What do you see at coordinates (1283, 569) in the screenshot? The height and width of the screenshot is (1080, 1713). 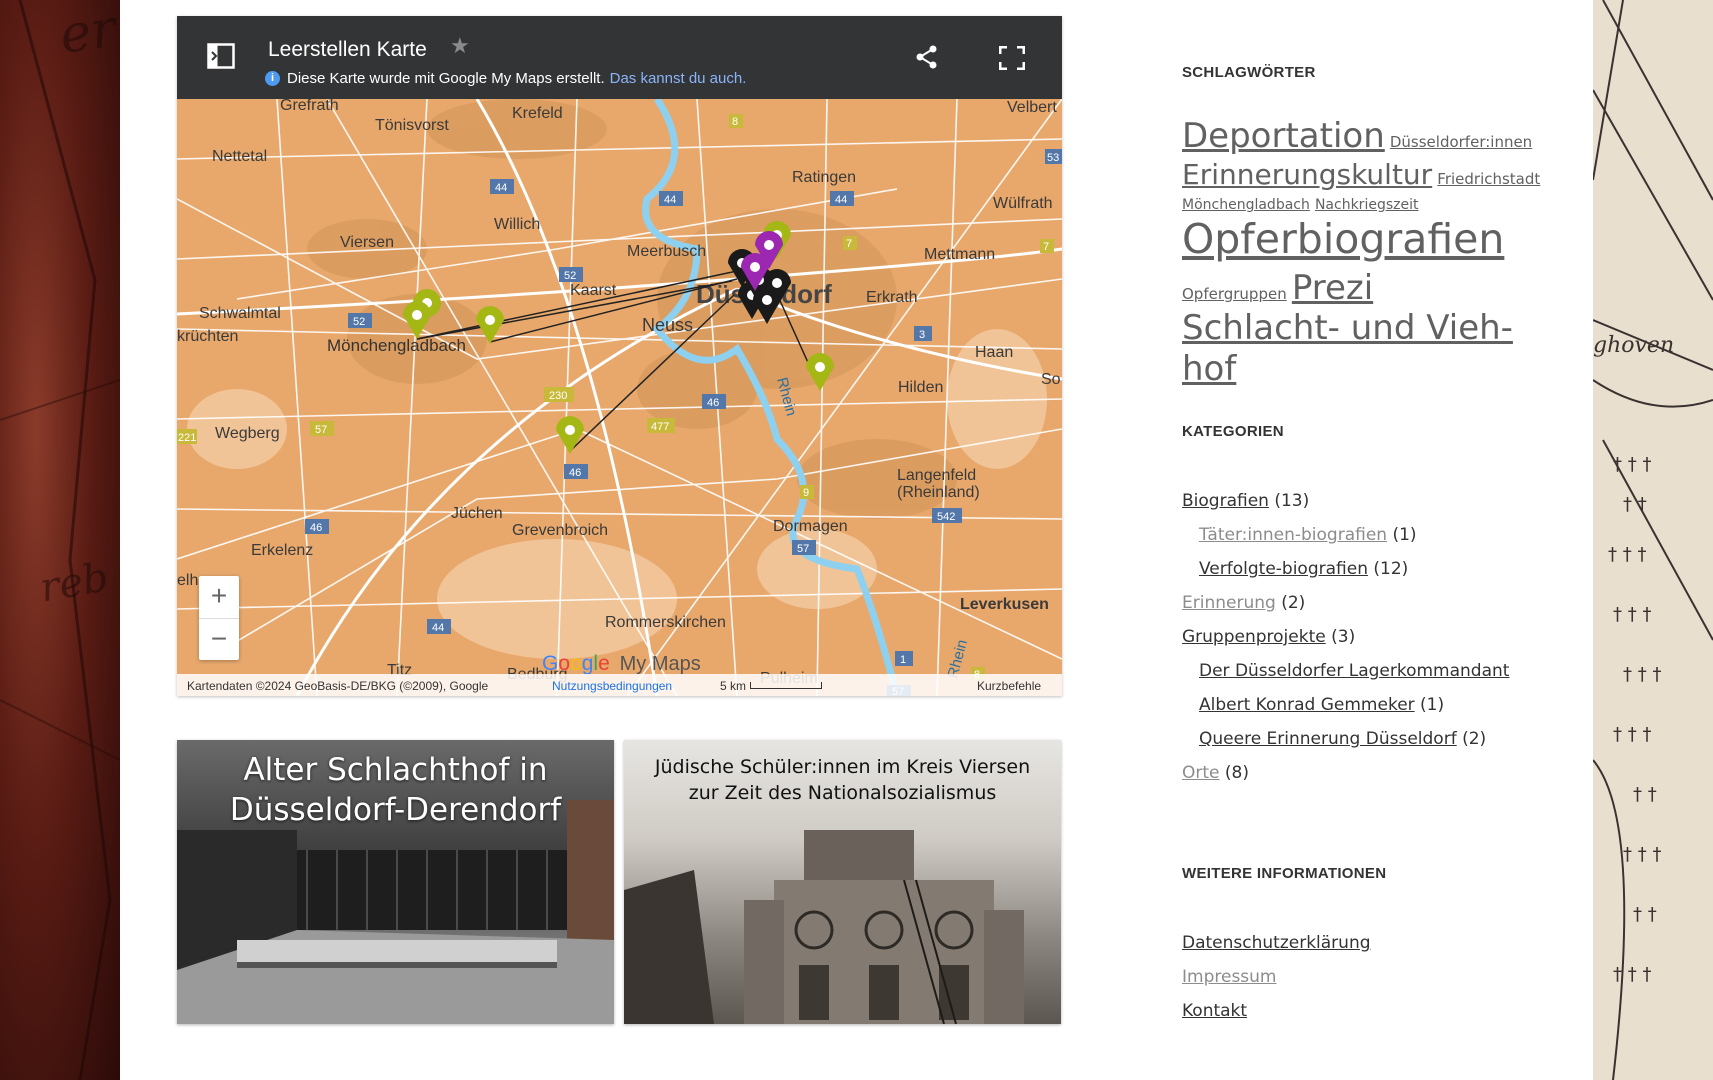 I see `category-link: Verfolgte-biografien` at bounding box center [1283, 569].